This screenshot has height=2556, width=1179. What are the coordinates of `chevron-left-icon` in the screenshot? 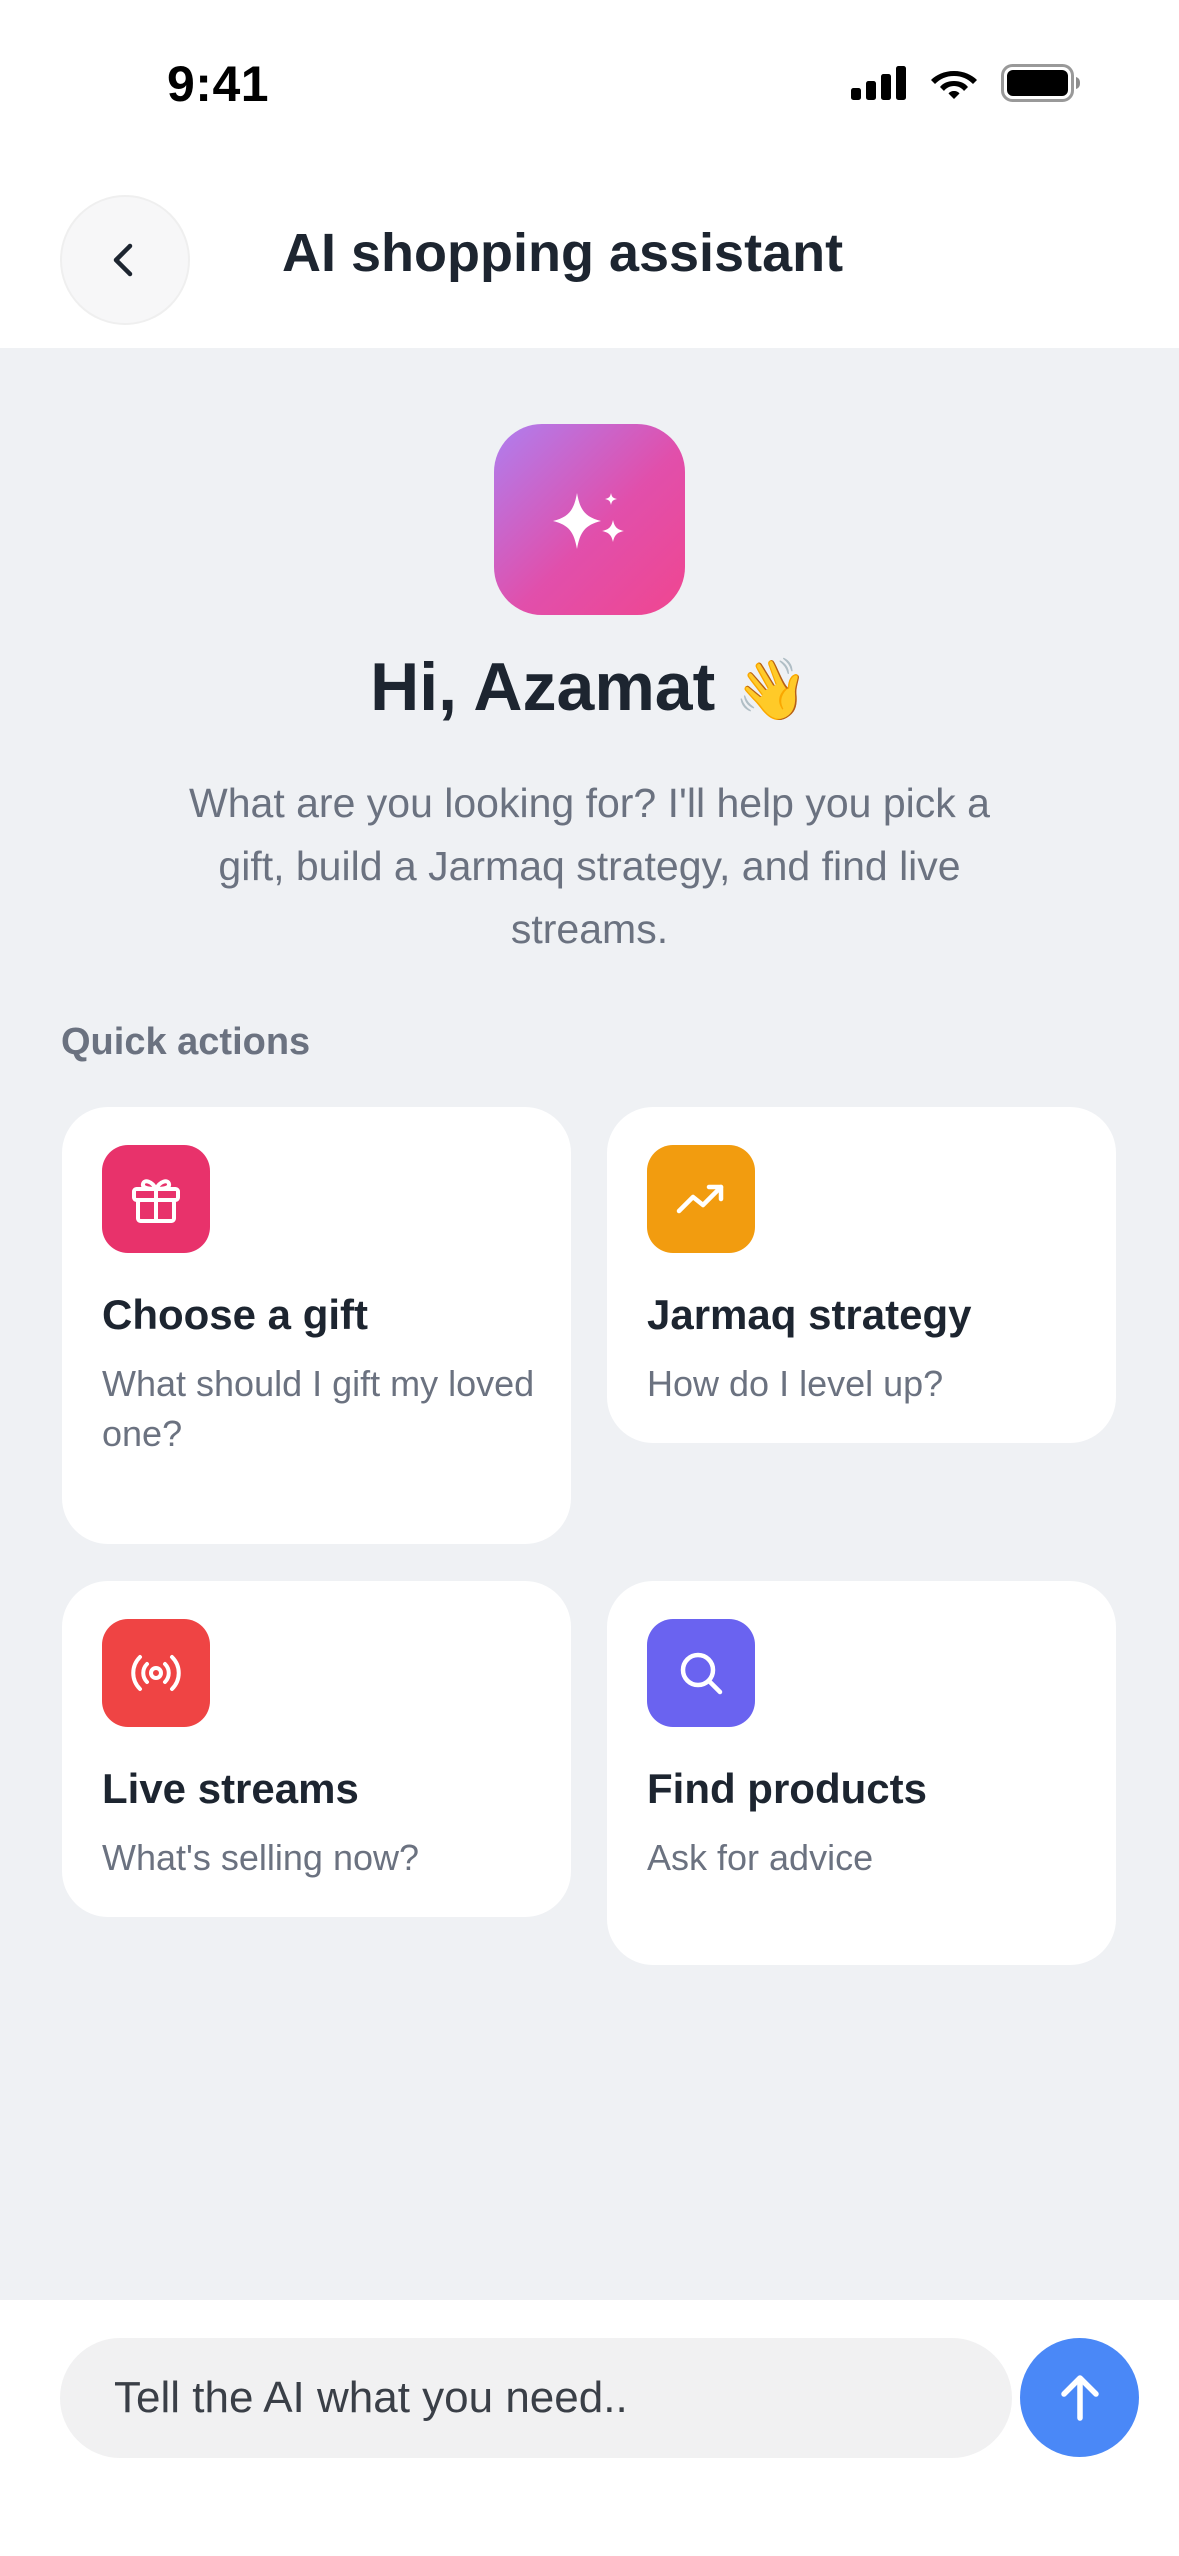 It's located at (123, 260).